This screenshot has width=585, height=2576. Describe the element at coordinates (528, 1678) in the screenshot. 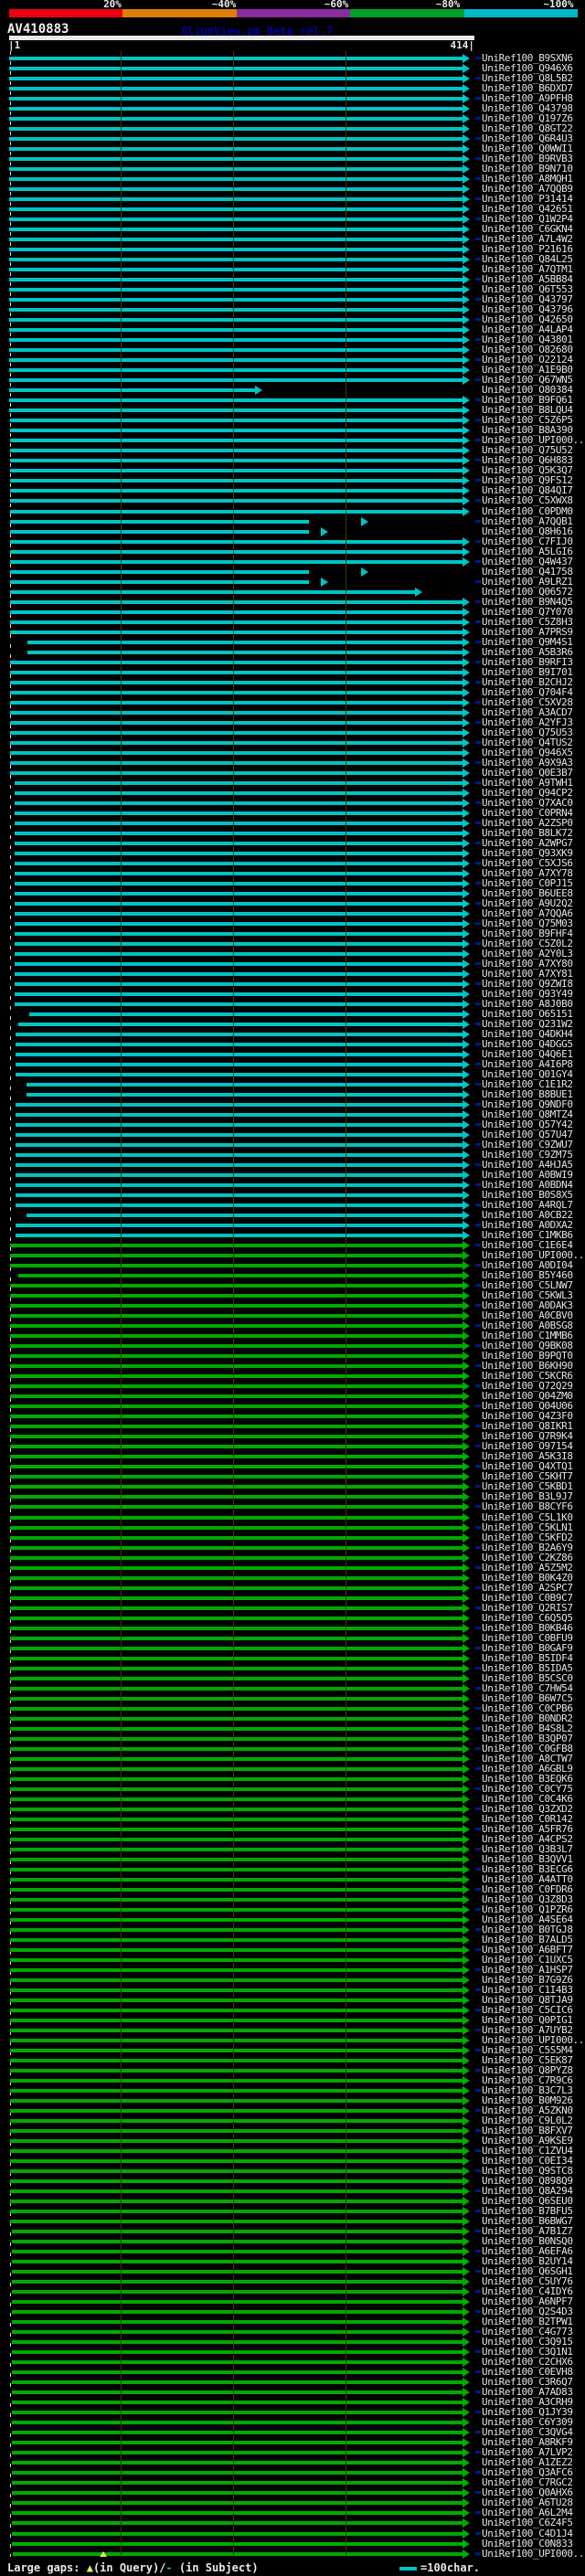

I see `hit-label: UniRef100_B5CSC0` at that location.